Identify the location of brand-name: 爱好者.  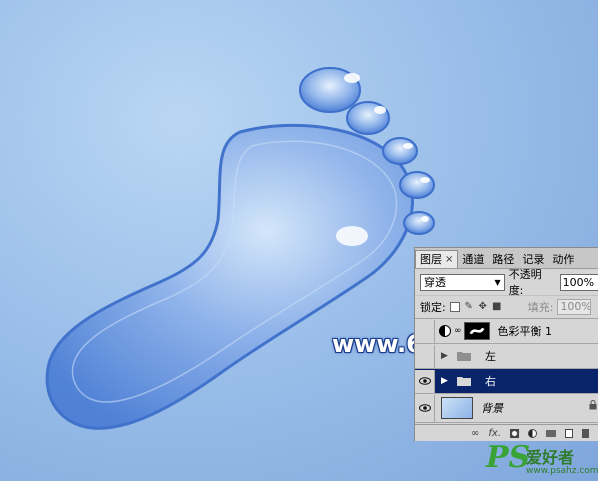
(550, 457).